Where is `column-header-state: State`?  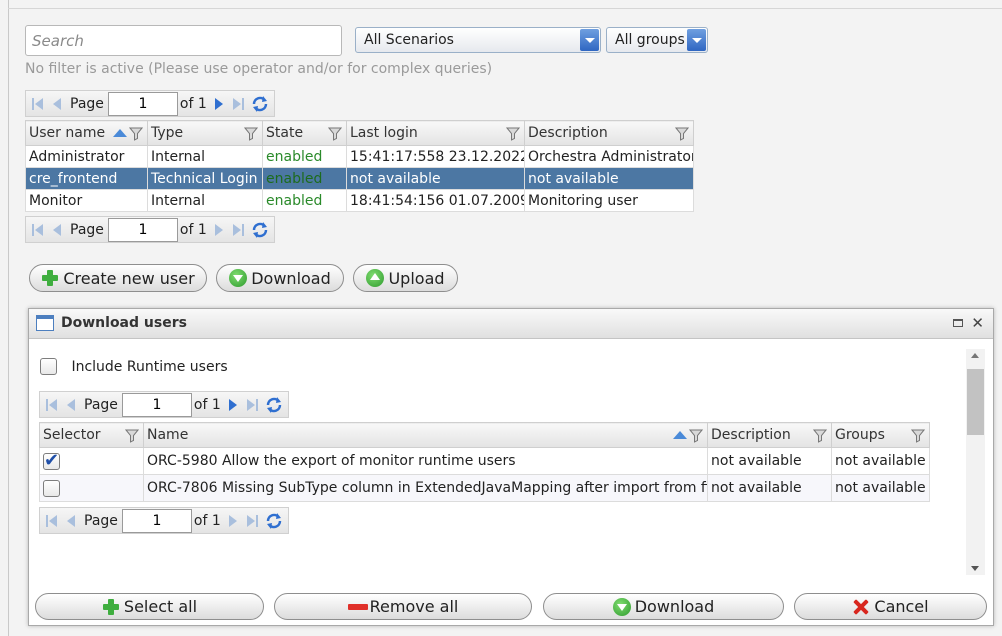
column-header-state: State is located at coordinates (304, 133).